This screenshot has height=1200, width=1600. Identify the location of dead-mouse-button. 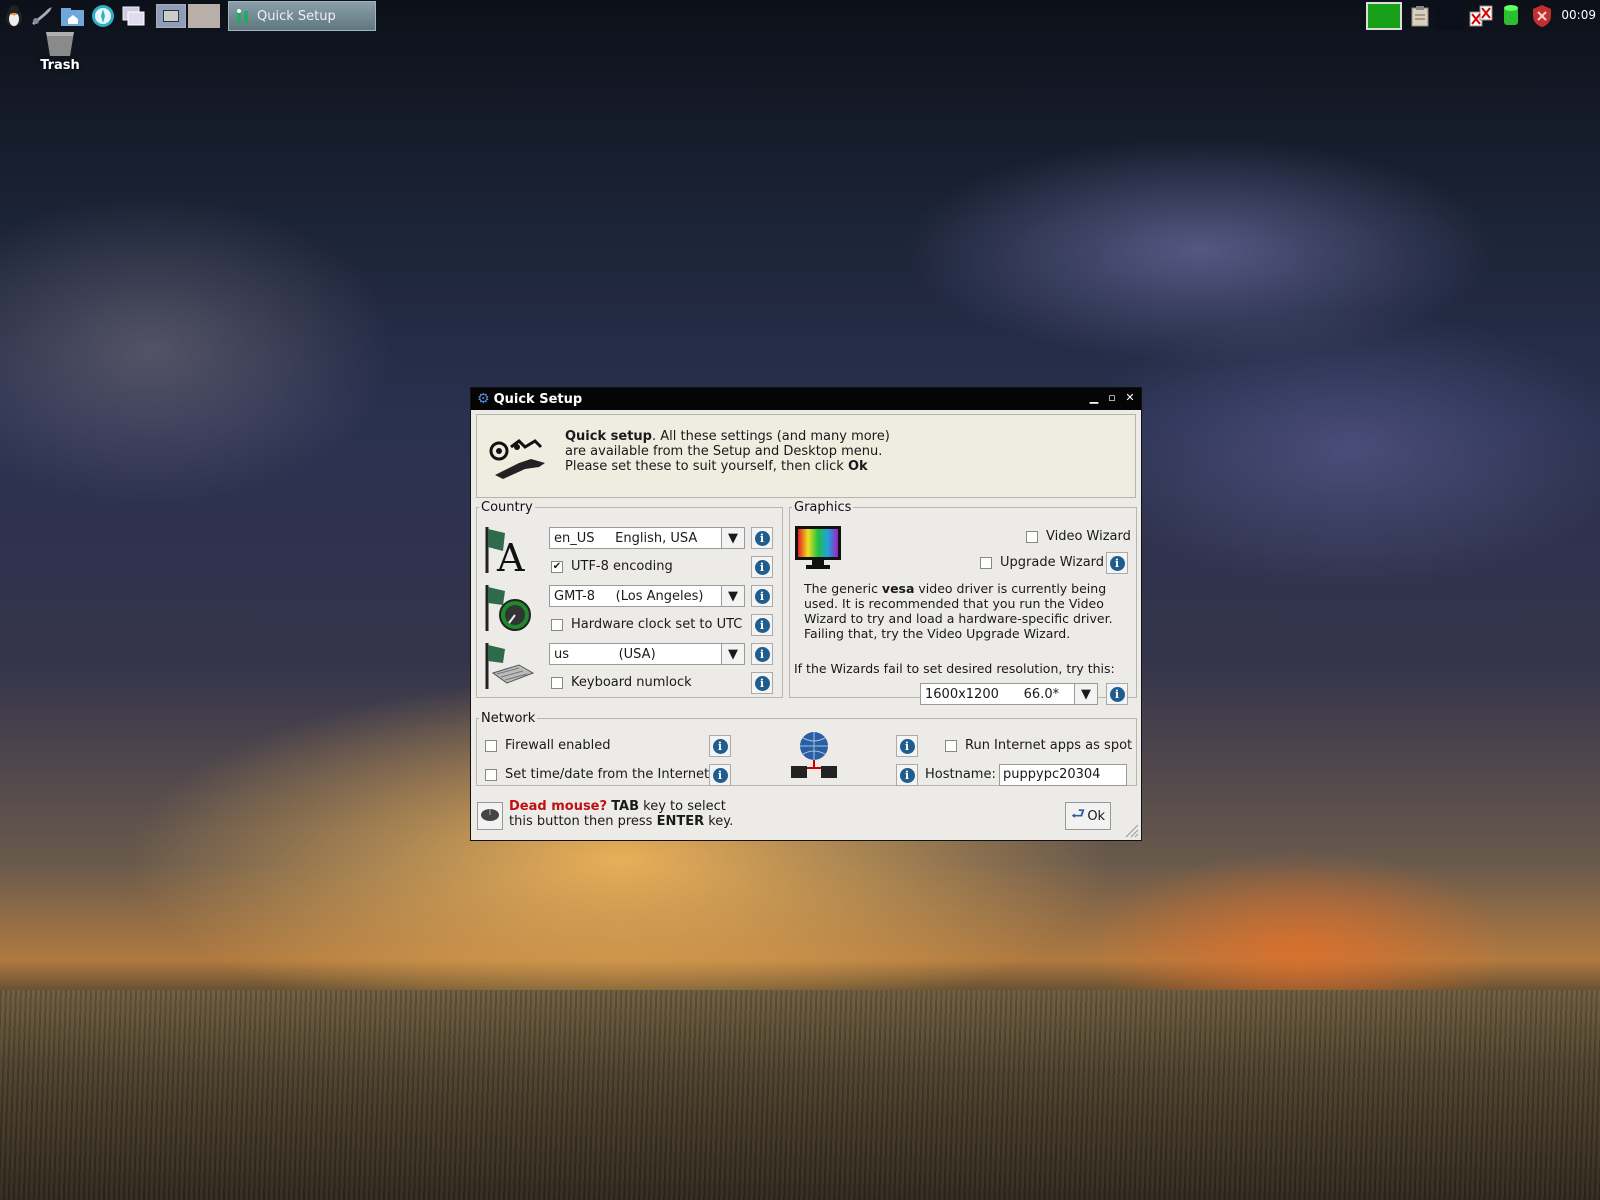
(490, 816).